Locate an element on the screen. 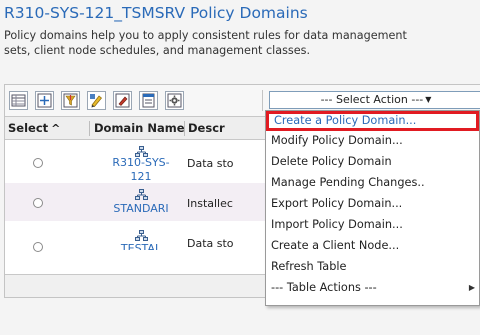  edit-sort-icon is located at coordinates (96, 100).